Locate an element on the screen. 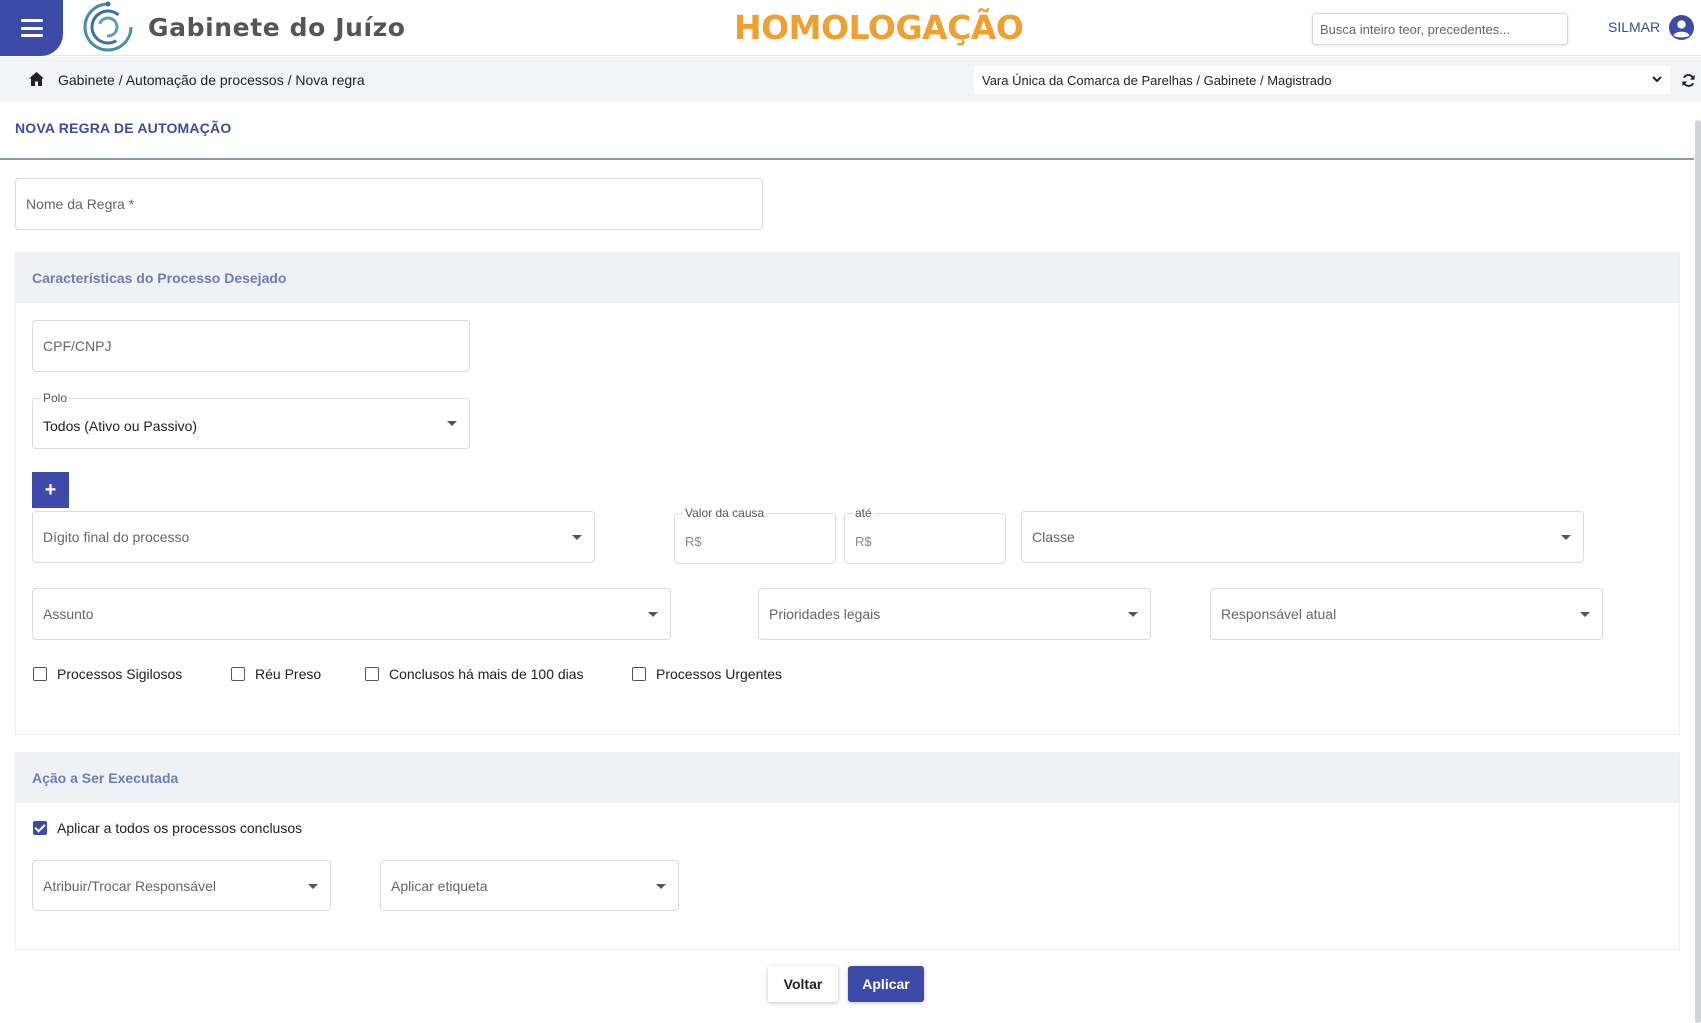 Image resolution: width=1701 pixels, height=1023 pixels. back-button: Voltar is located at coordinates (803, 984).